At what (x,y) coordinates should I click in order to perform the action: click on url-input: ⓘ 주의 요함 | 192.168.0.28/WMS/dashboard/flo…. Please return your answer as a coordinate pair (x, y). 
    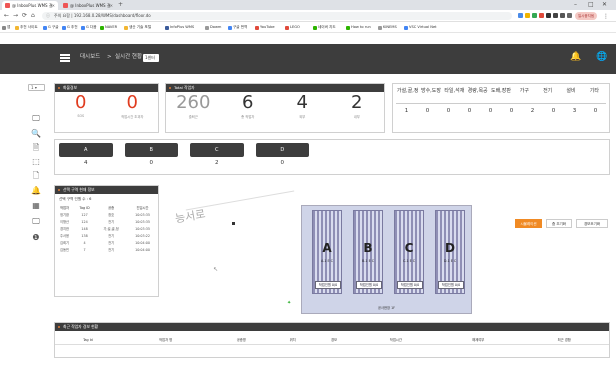
    Looking at the image, I should click on (277, 16).